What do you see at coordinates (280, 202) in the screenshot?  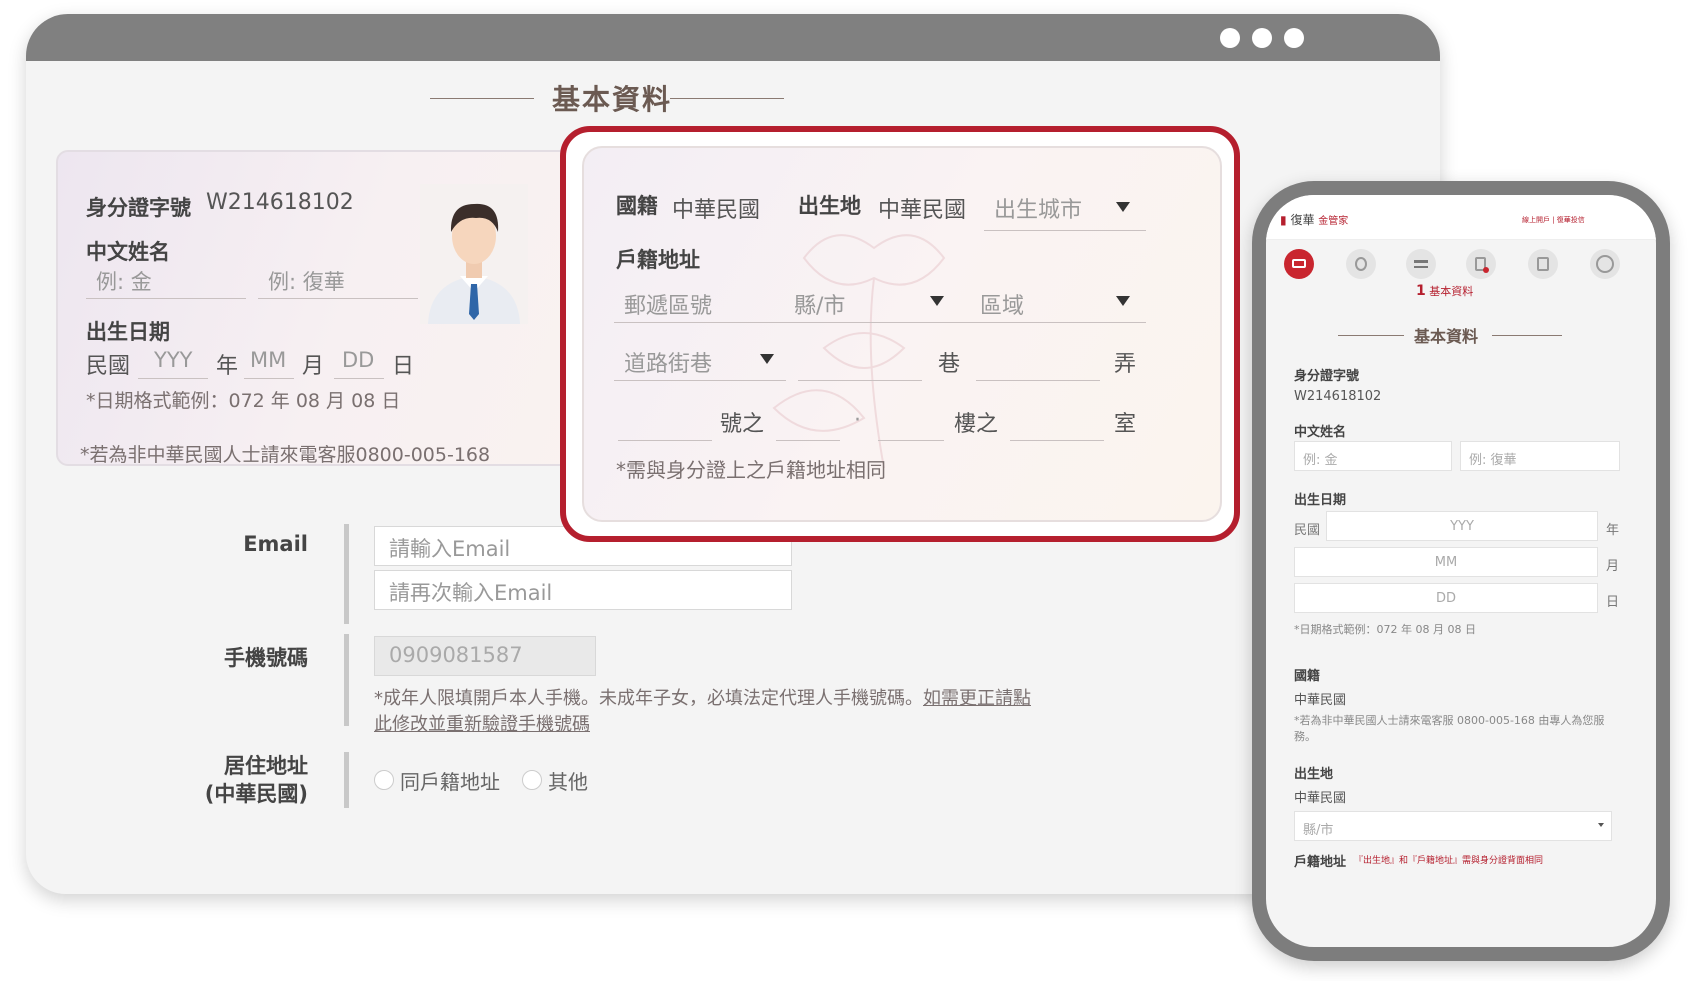 I see `id-value: W214618102` at bounding box center [280, 202].